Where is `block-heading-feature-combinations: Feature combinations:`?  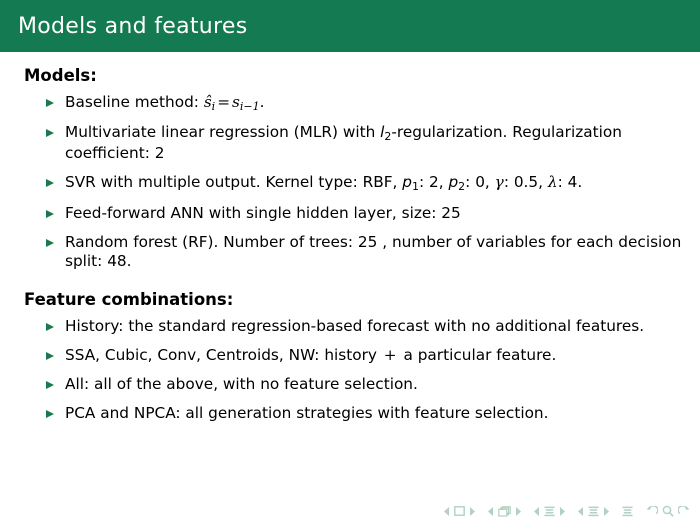 block-heading-feature-combinations: Feature combinations: is located at coordinates (129, 300).